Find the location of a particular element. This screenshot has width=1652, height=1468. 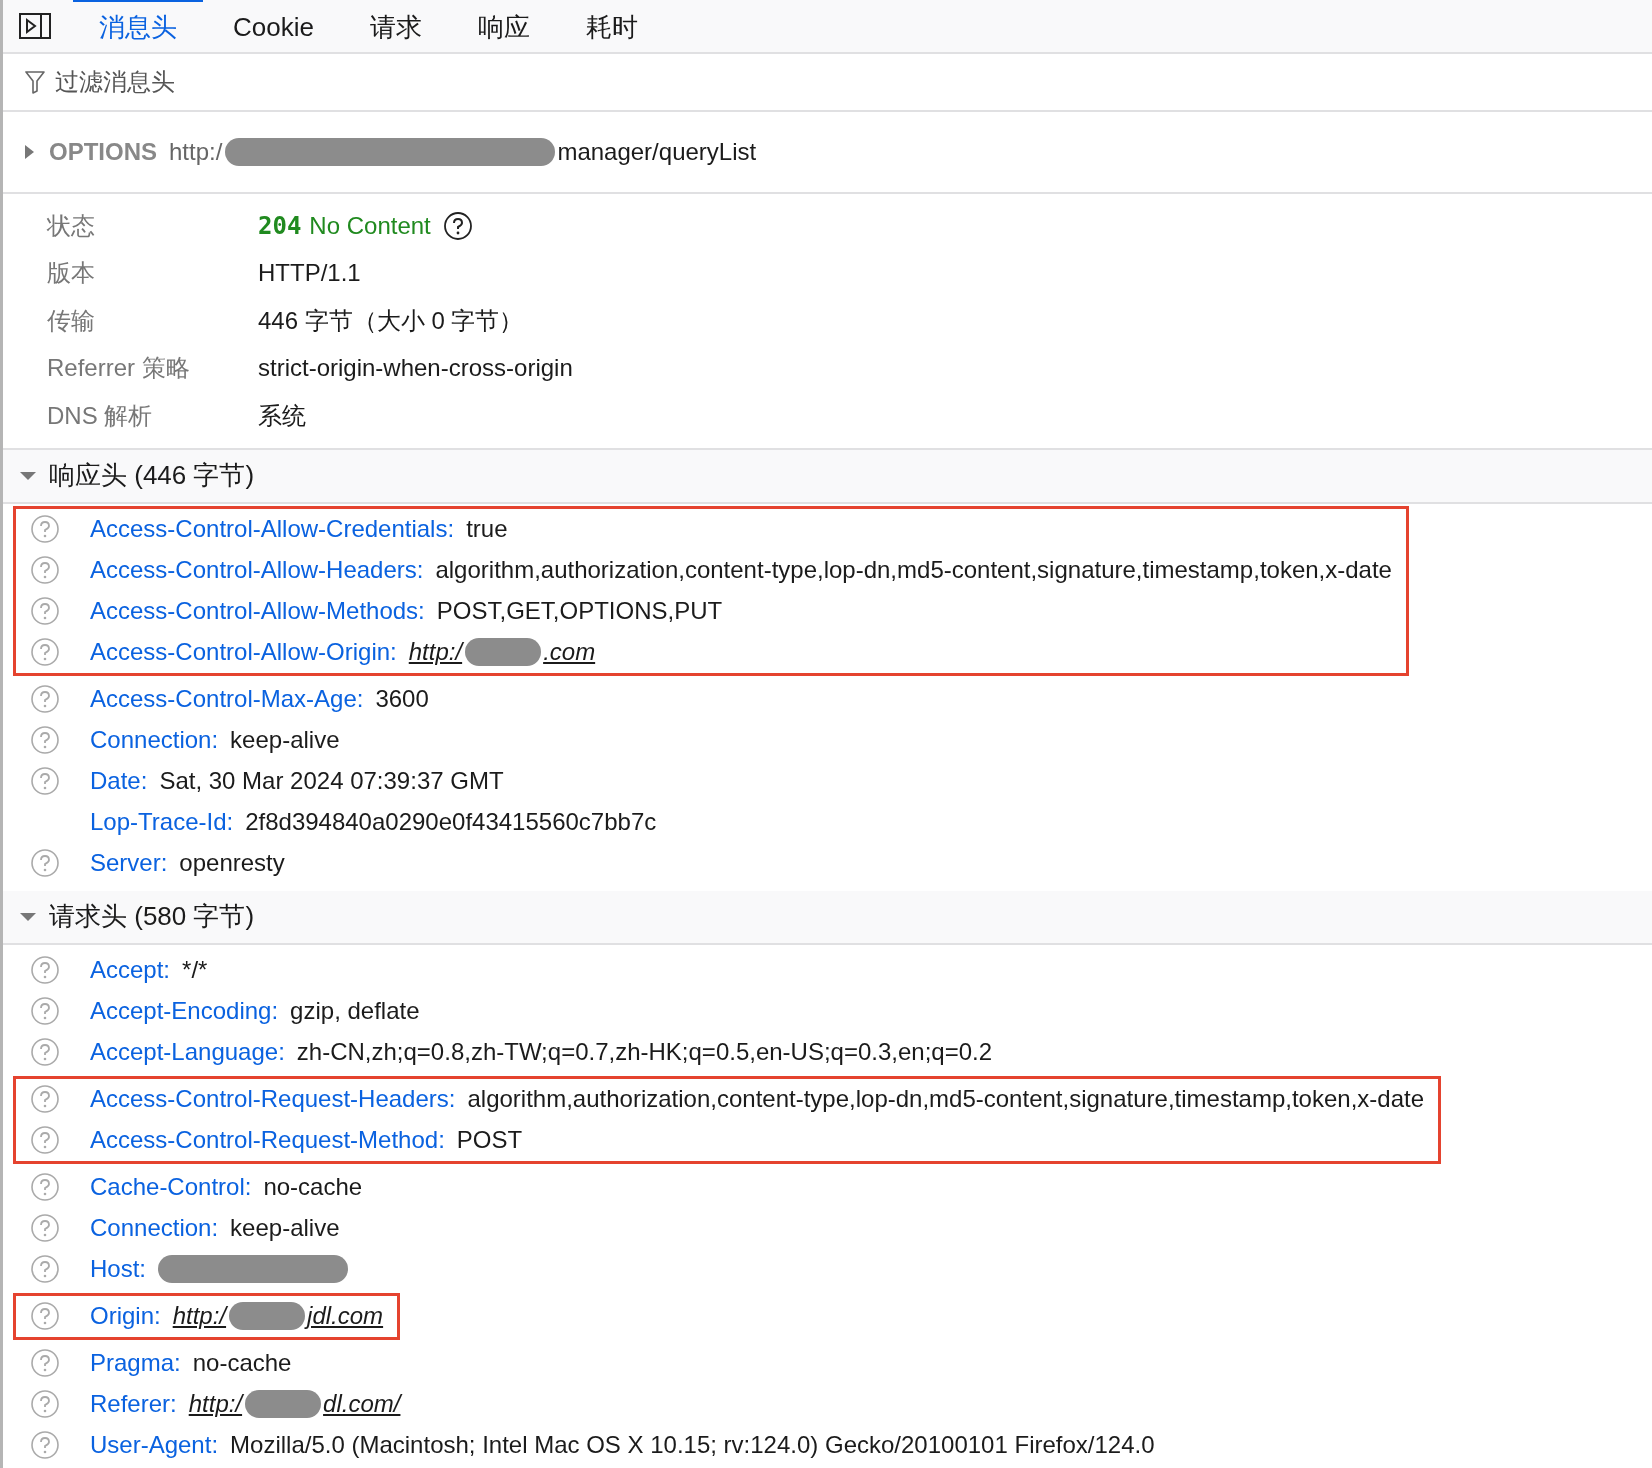

header-name: Accept-Language: is located at coordinates (187, 1052).